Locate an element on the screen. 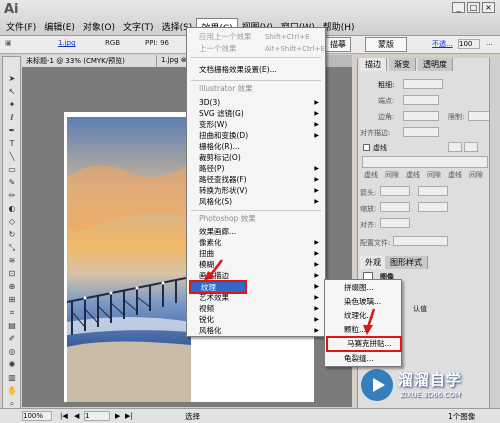 The image size is (500, 423). selection-tool-icon: ➤ is located at coordinates (12, 78).